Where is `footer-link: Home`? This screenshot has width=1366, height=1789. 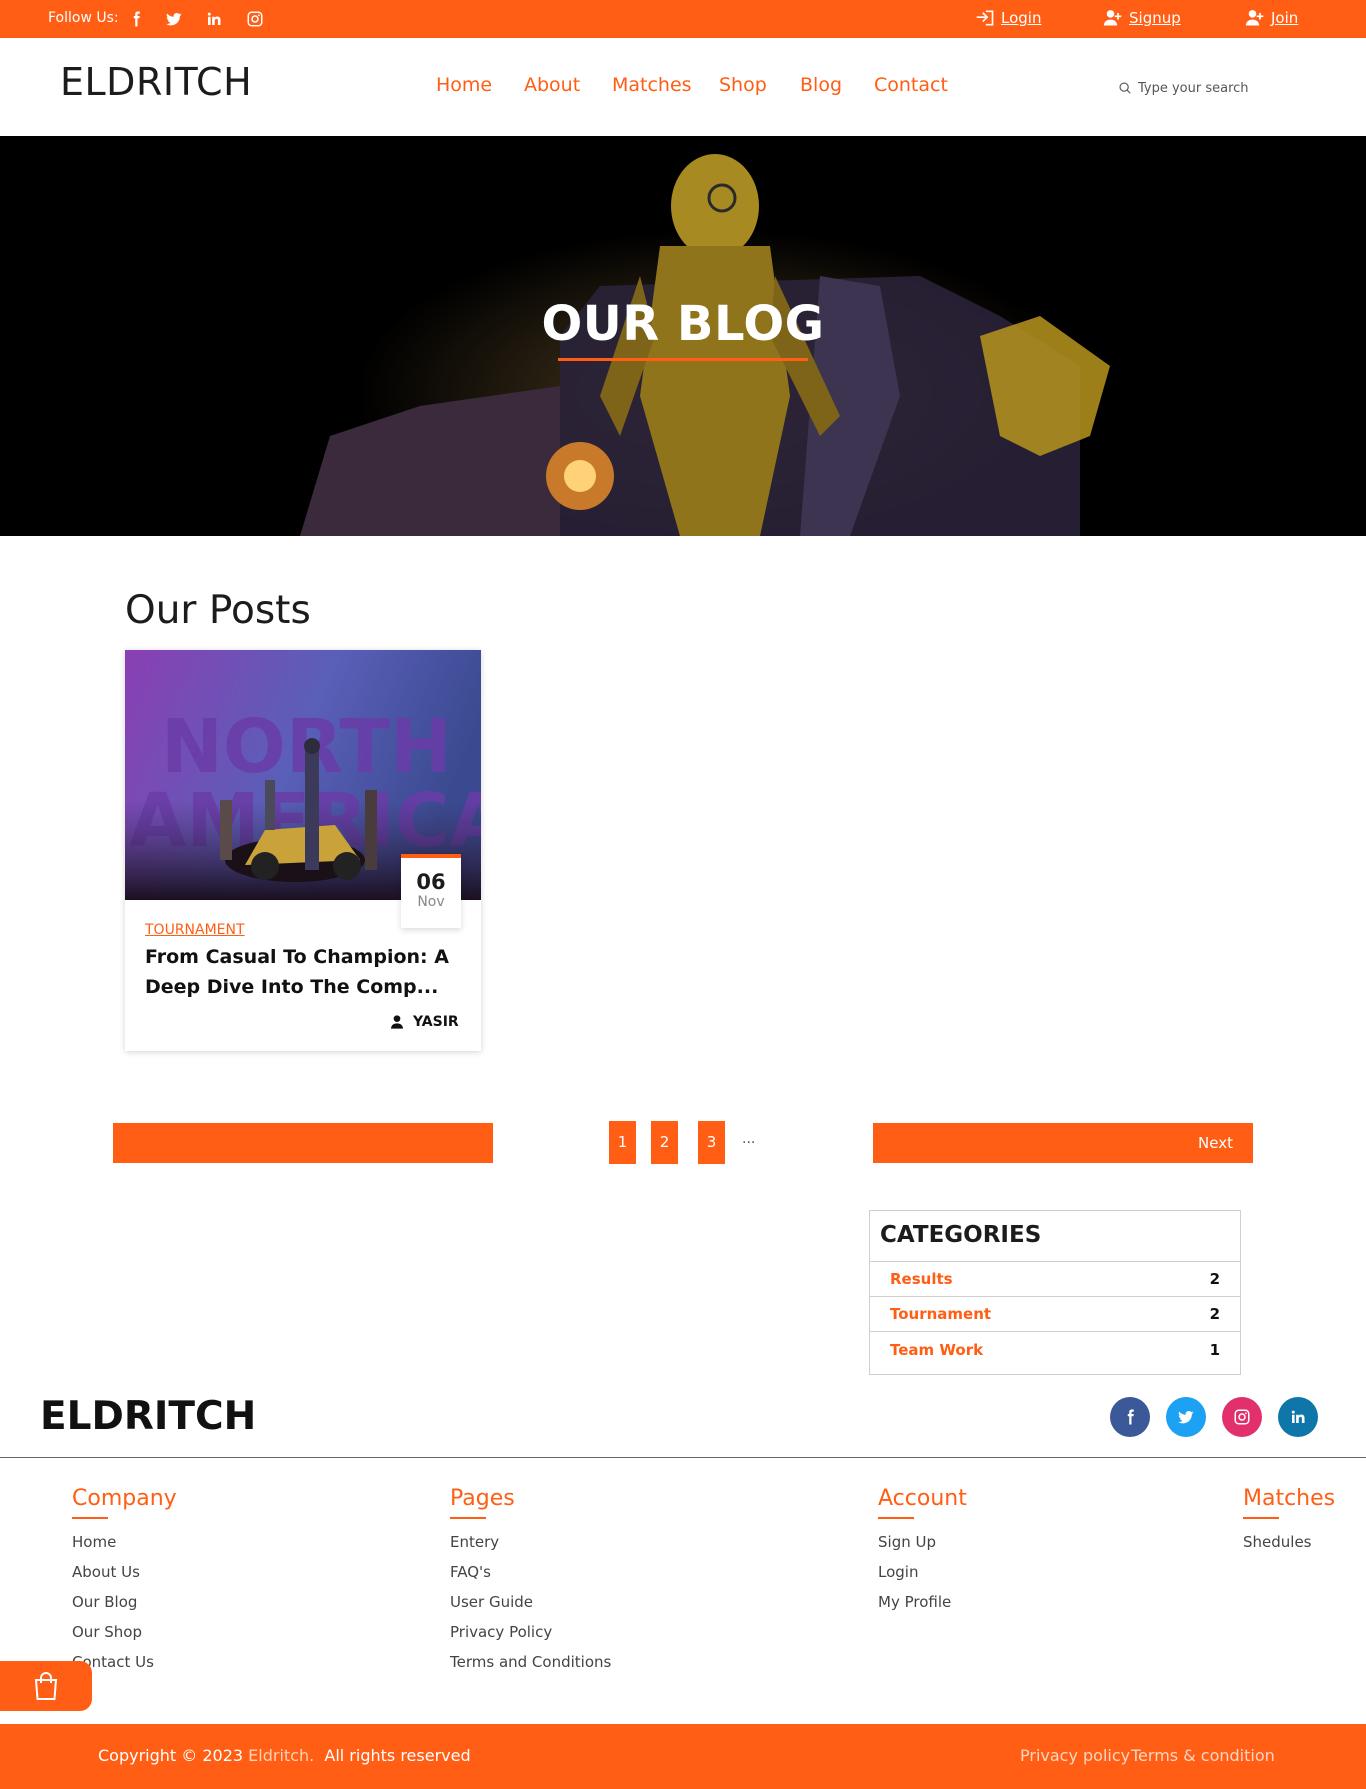 footer-link: Home is located at coordinates (94, 1542).